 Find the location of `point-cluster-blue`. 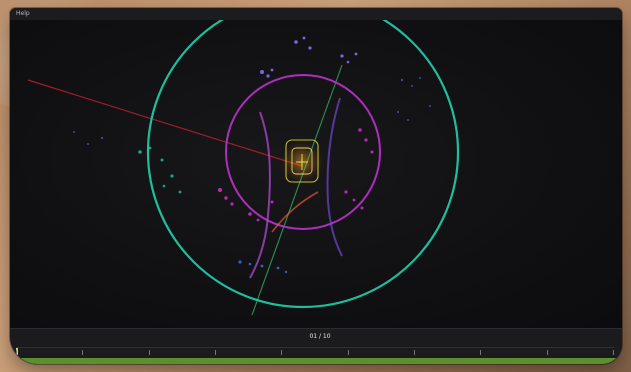

point-cluster-blue is located at coordinates (263, 267).